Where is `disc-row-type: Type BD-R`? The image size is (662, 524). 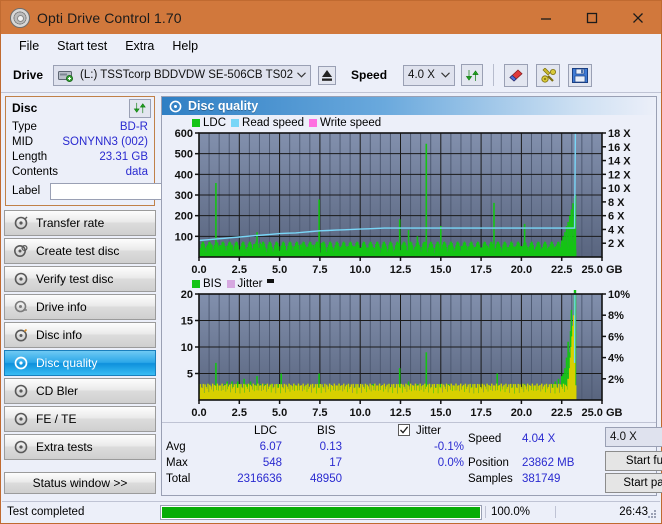 disc-row-type: Type BD-R is located at coordinates (80, 126).